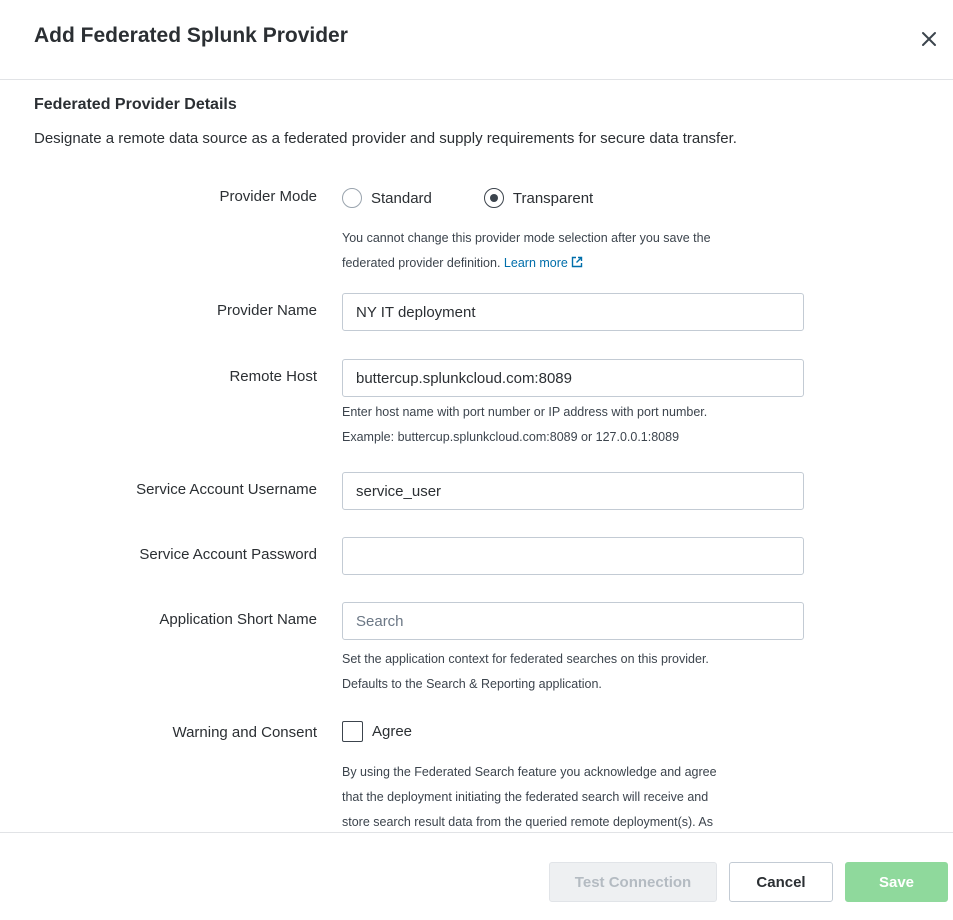 This screenshot has width=953, height=920. What do you see at coordinates (266, 310) in the screenshot?
I see `provider-name-label: Provider Name` at bounding box center [266, 310].